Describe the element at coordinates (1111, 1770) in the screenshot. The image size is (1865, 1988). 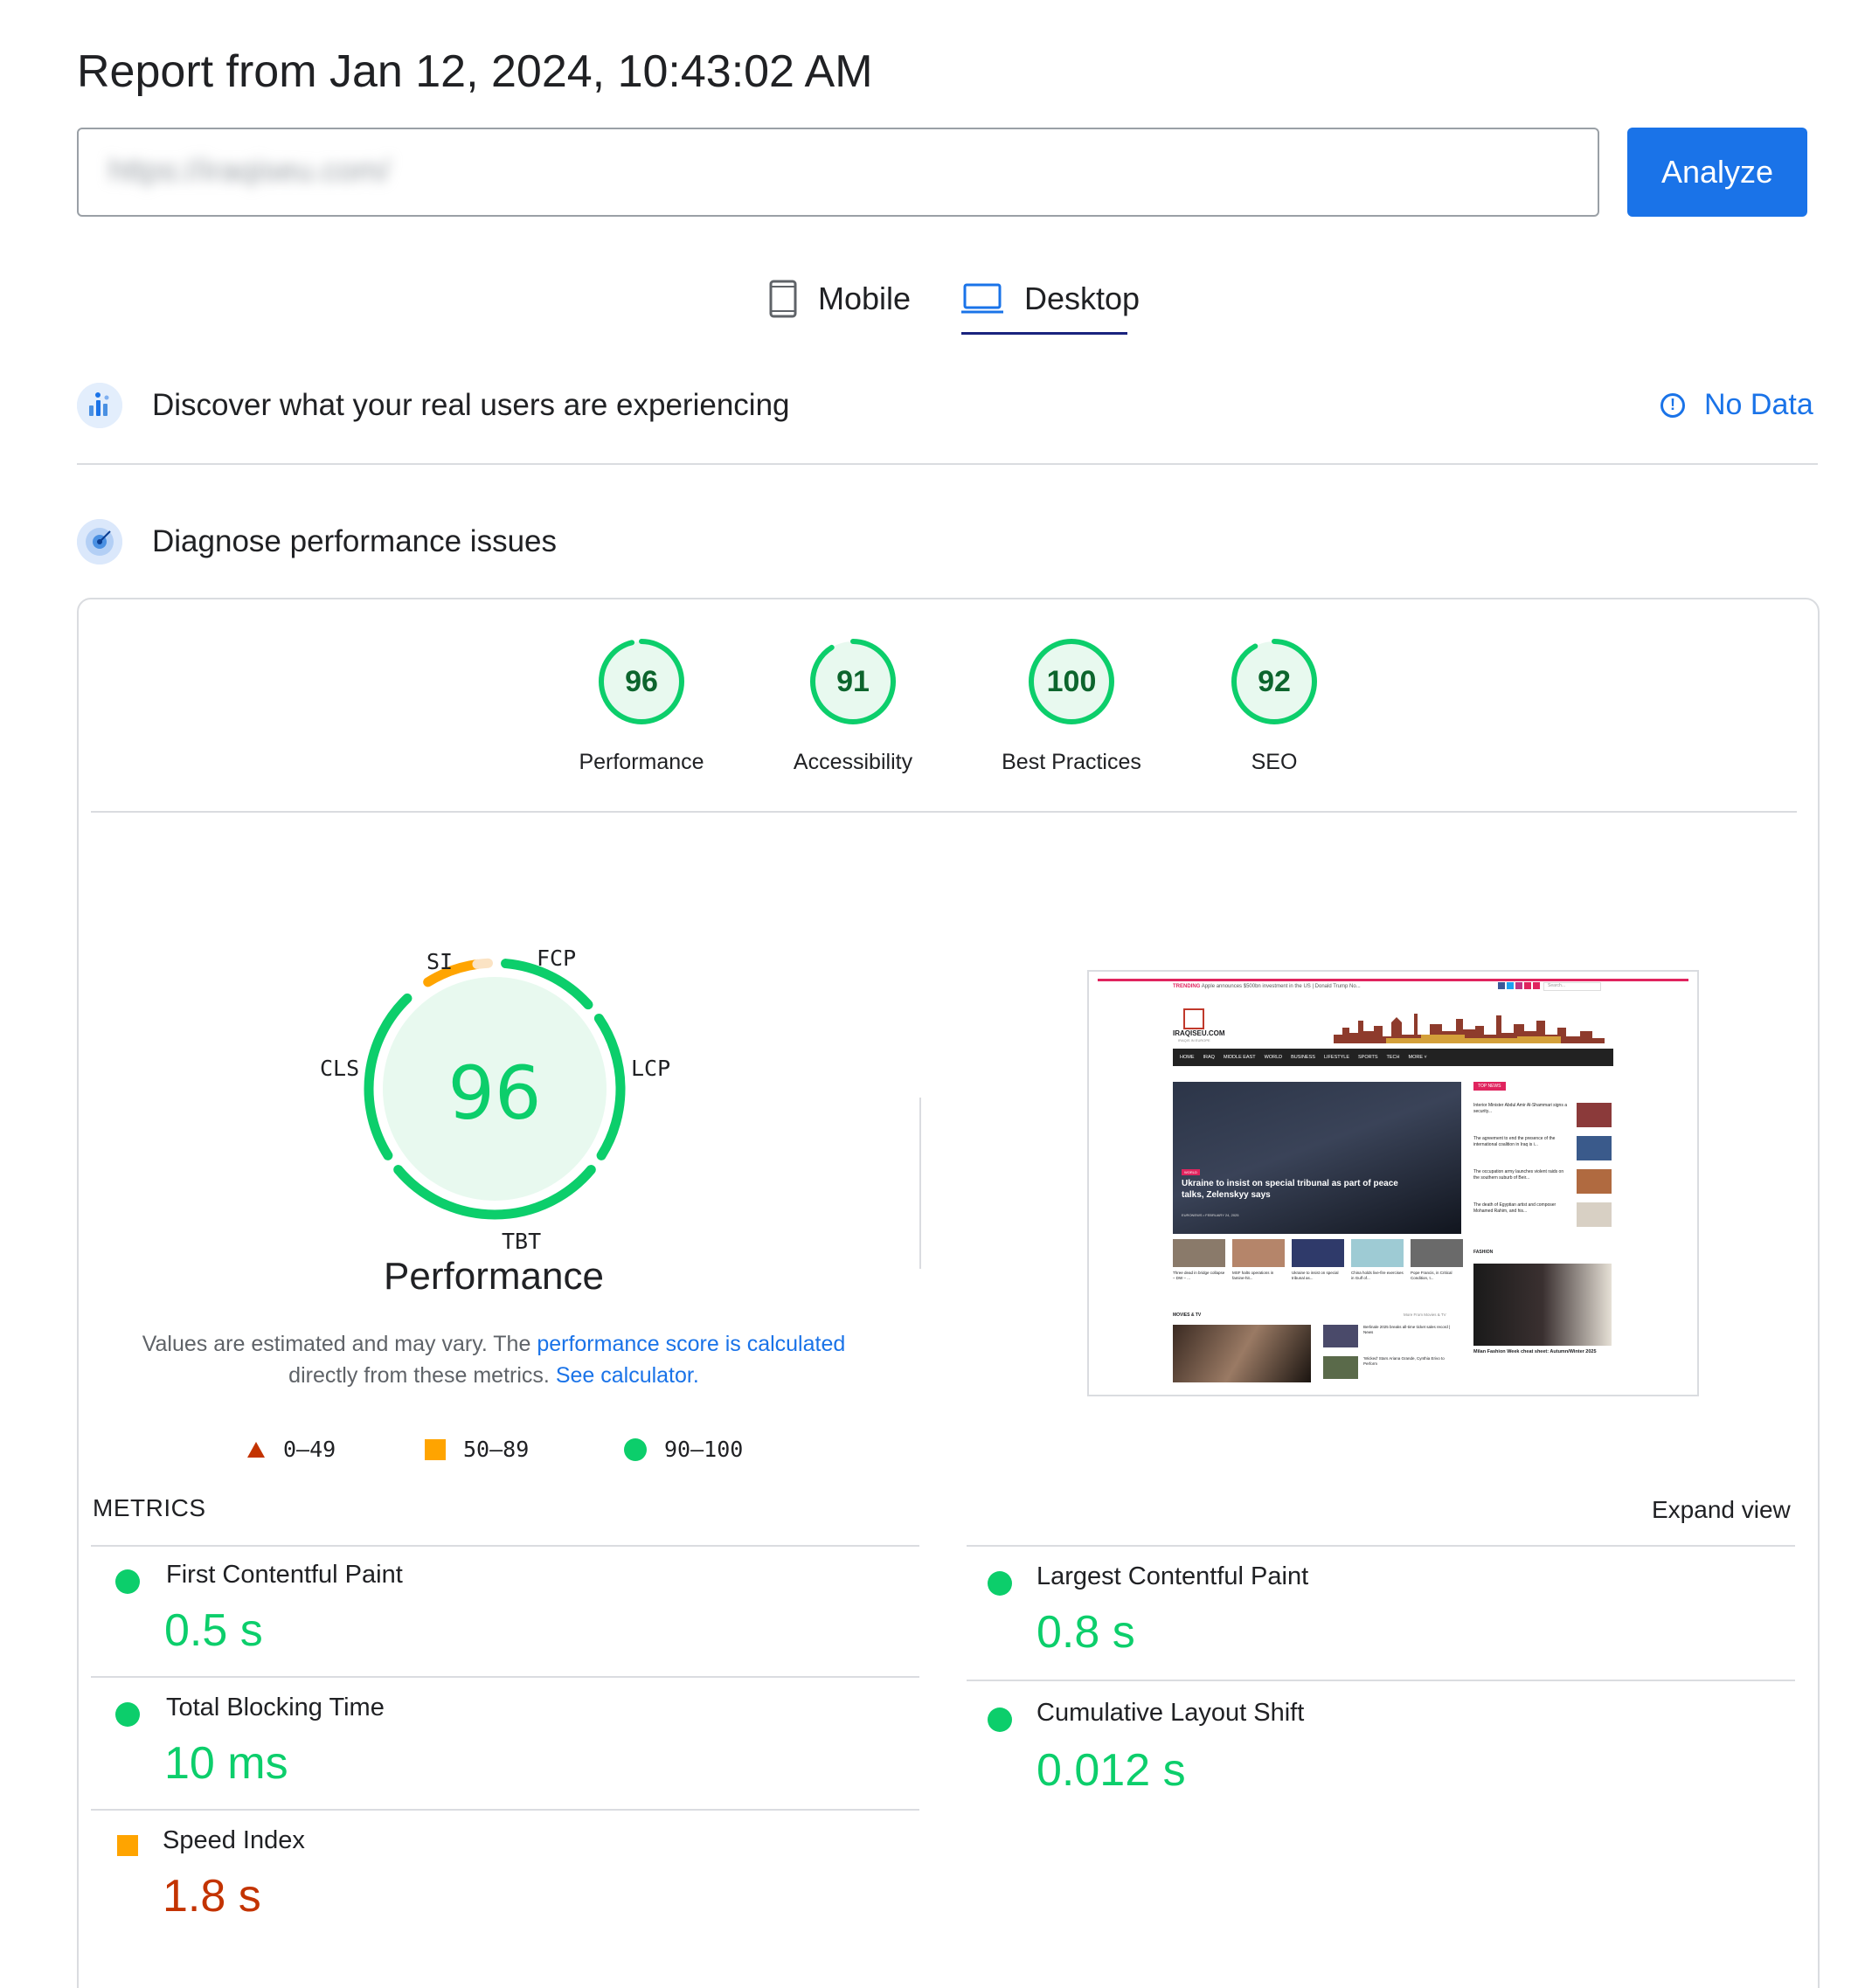
I see `metric-cls-value: 0.012 s` at that location.